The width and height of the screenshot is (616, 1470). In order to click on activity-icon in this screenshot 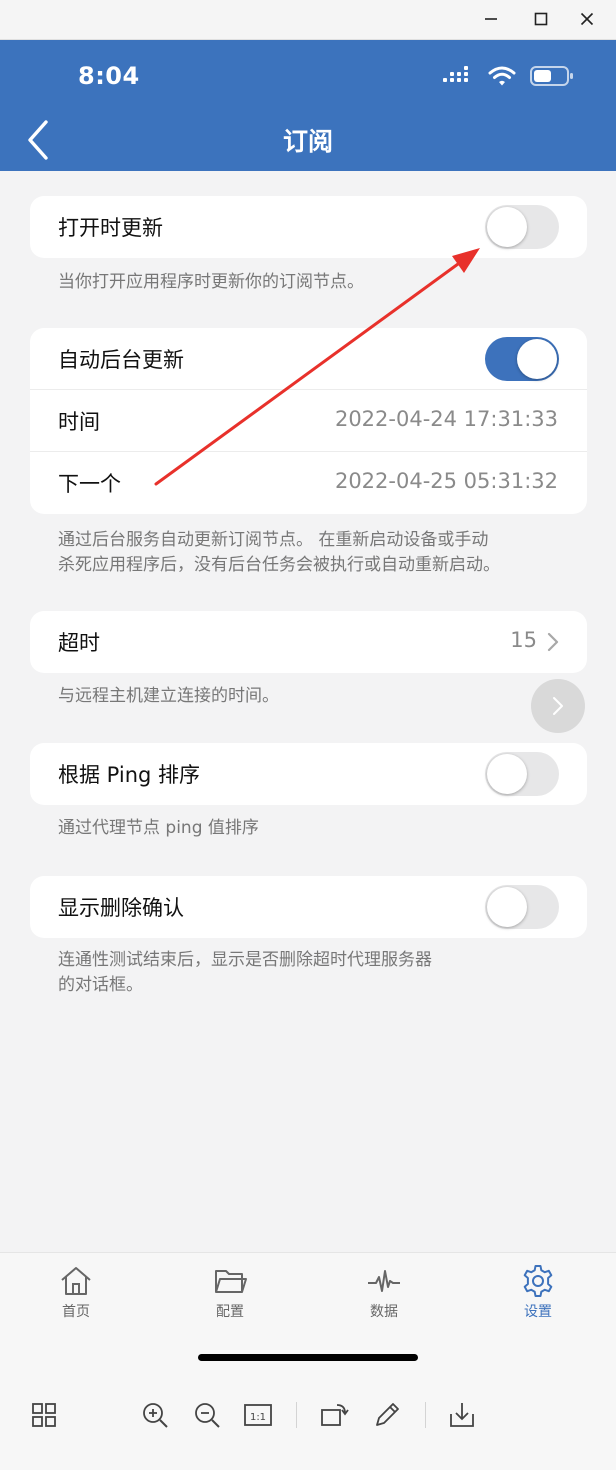, I will do `click(384, 1281)`.